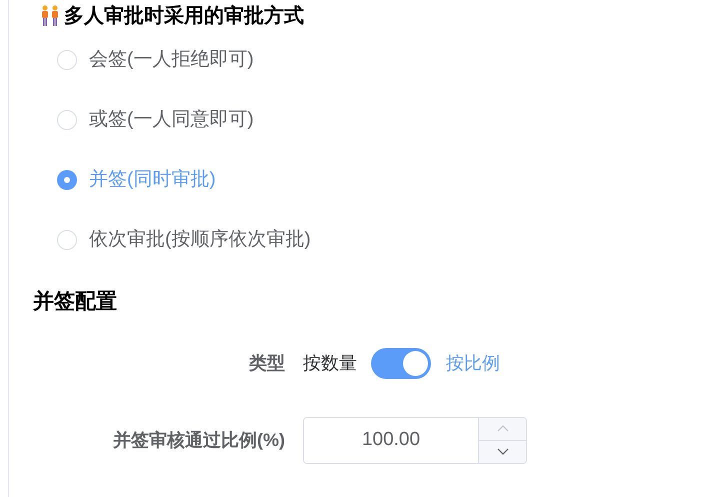 Image resolution: width=706 pixels, height=497 pixels. What do you see at coordinates (381, 240) in the screenshot?
I see `radio-option: 依次审批(按顺序依次审批)` at bounding box center [381, 240].